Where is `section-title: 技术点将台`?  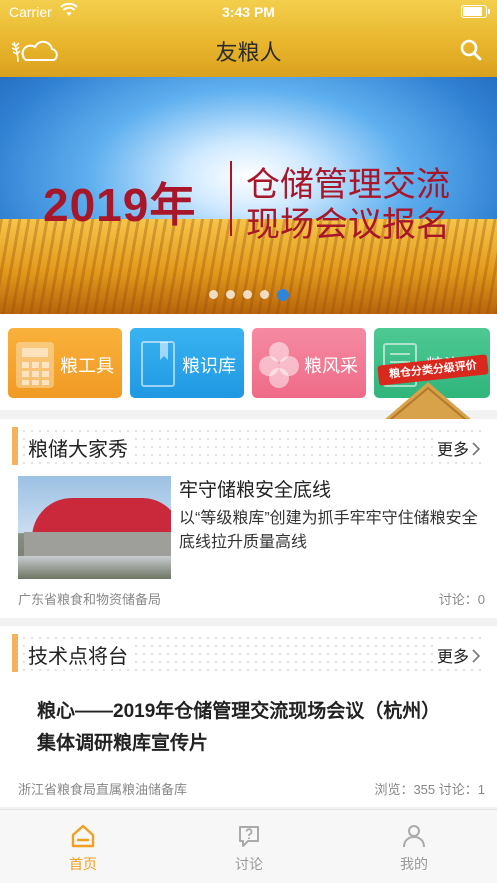 section-title: 技术点将台 is located at coordinates (80, 654).